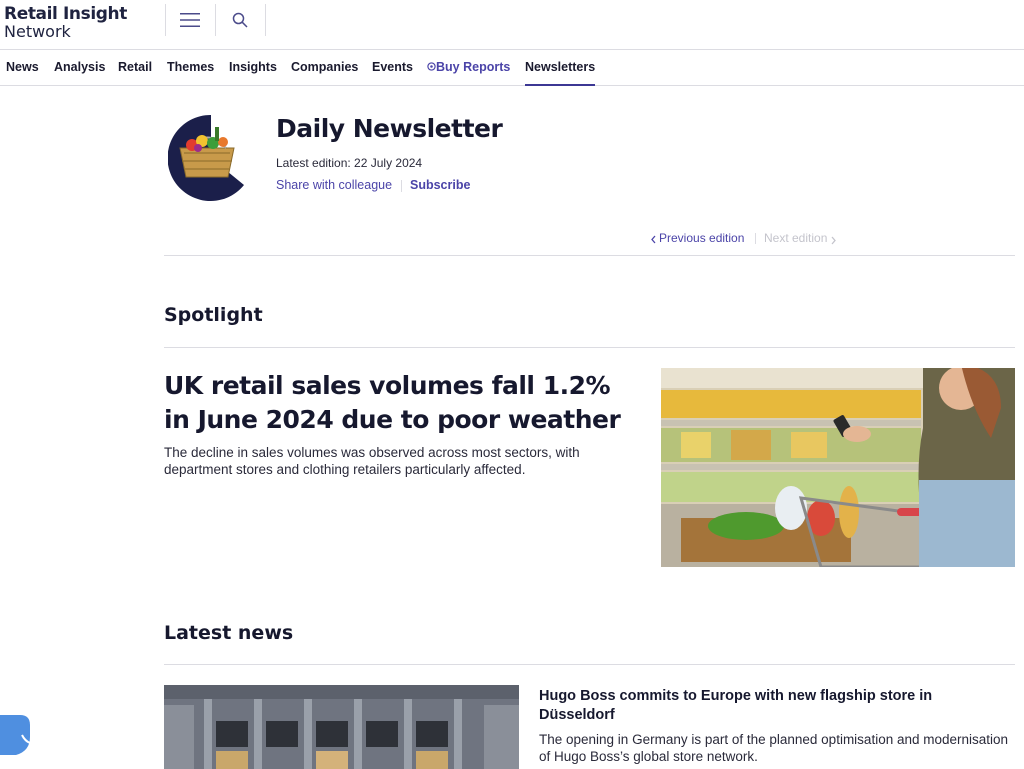  I want to click on nav-themes: Themes, so click(190, 68).